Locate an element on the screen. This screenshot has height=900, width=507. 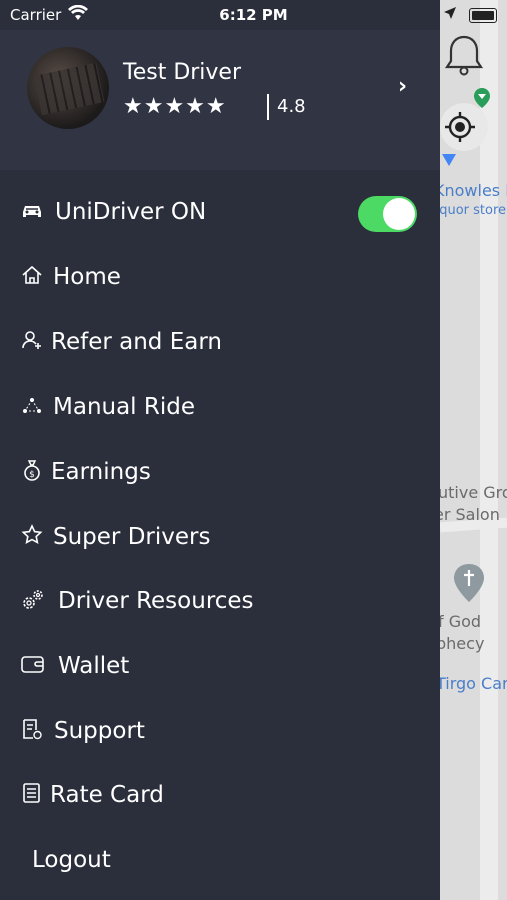
crosshair-icon is located at coordinates (460, 127).